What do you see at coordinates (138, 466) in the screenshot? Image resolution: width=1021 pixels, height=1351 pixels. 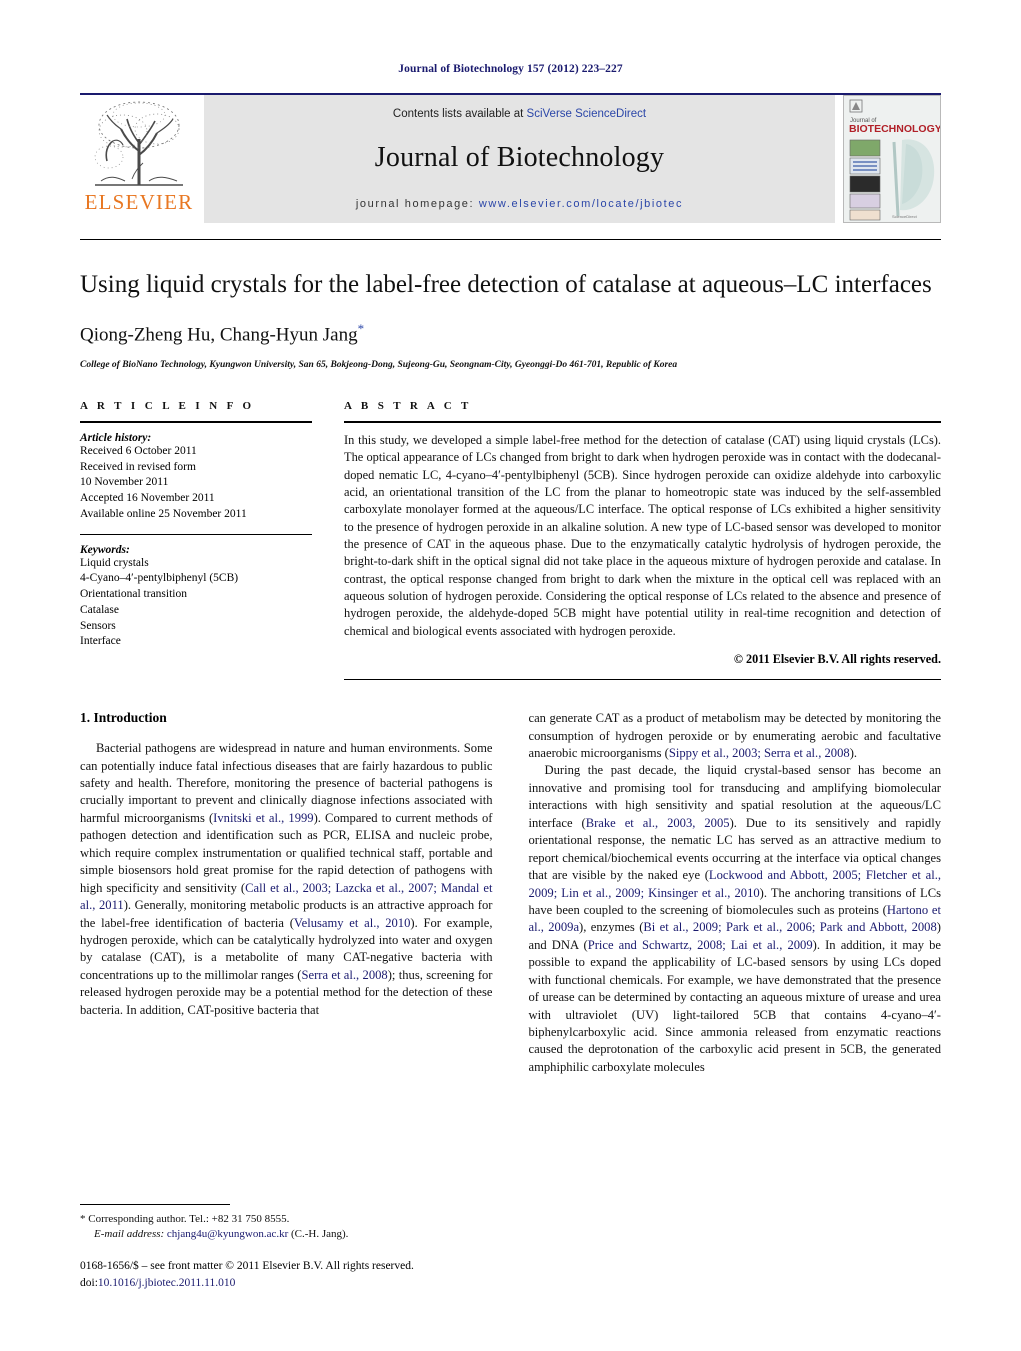 I see `history-line: Received in revised form` at bounding box center [138, 466].